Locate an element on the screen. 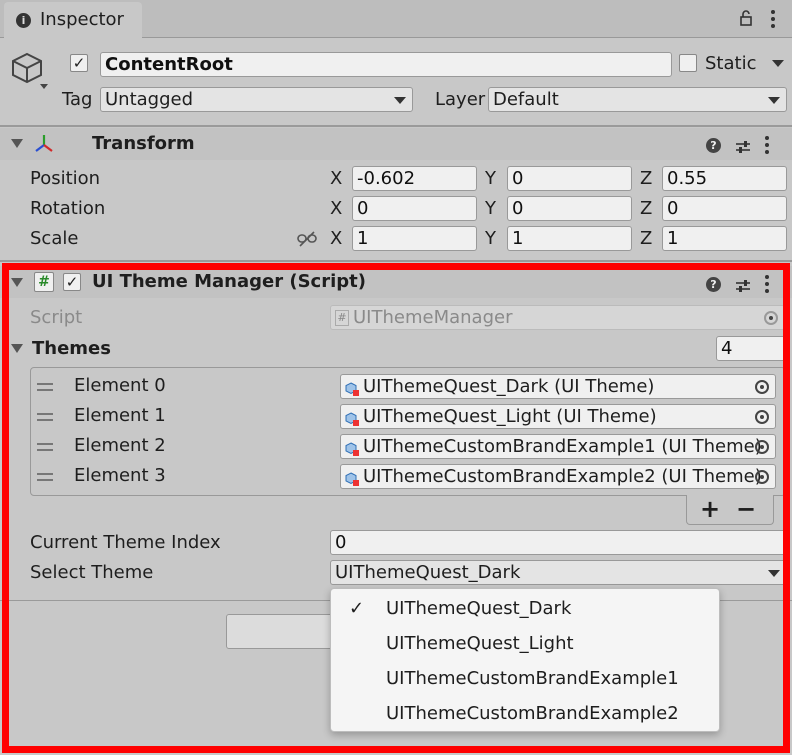 The height and width of the screenshot is (755, 792). menu-item-uithemequest-light: UIThemeQuest_Light is located at coordinates (525, 643).